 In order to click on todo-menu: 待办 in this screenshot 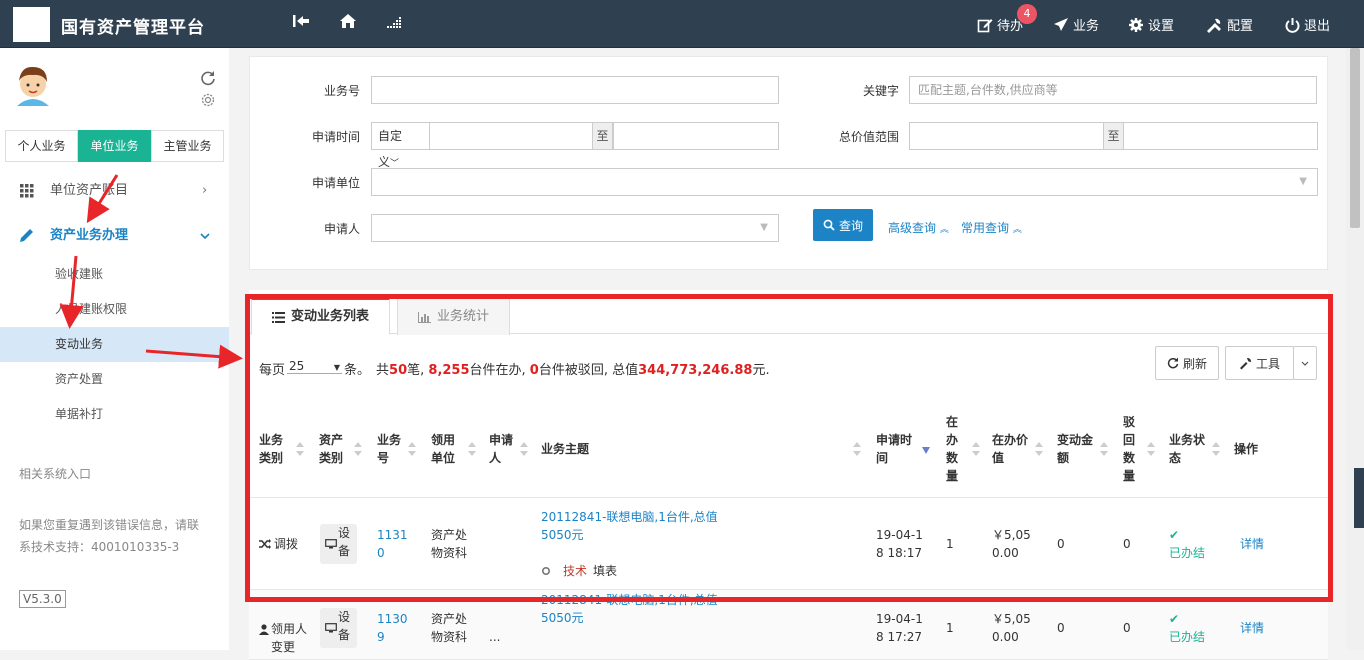, I will do `click(1000, 24)`.